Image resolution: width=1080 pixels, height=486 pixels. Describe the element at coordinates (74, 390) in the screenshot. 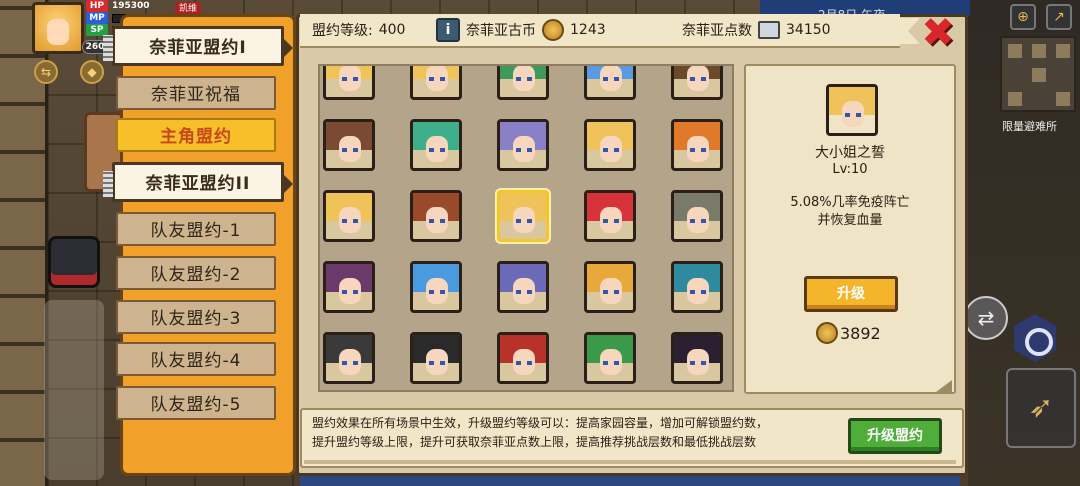

I see `movement-dpad` at that location.